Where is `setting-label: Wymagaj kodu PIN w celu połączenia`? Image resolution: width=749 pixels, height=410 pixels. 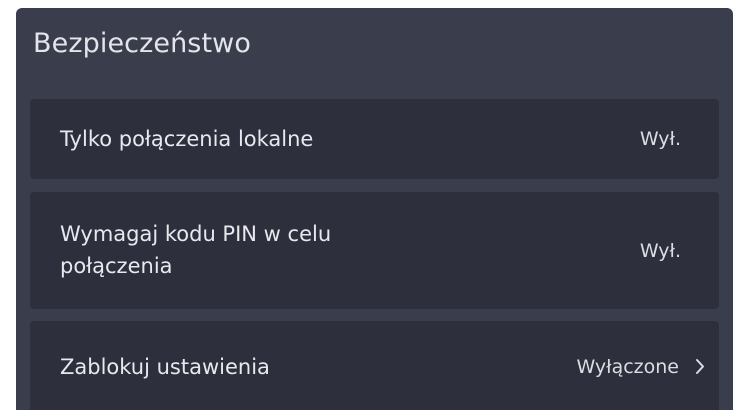 setting-label: Wymagaj kodu PIN w celu połączenia is located at coordinates (196, 250).